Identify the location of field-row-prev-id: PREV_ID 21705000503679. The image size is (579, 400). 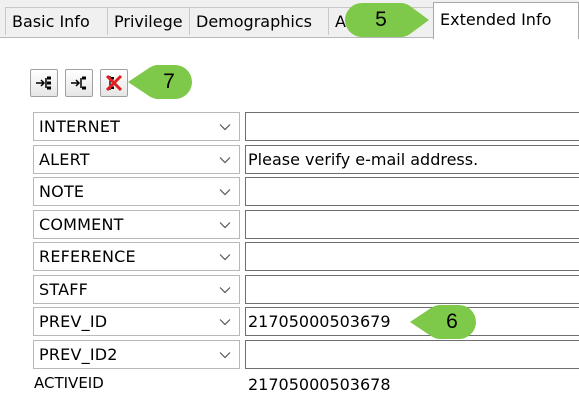
(306, 321).